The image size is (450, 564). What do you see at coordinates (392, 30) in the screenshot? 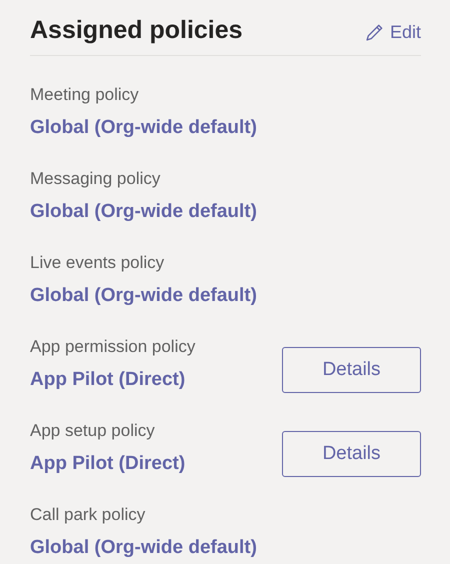
I see `edit-link: Edit` at bounding box center [392, 30].